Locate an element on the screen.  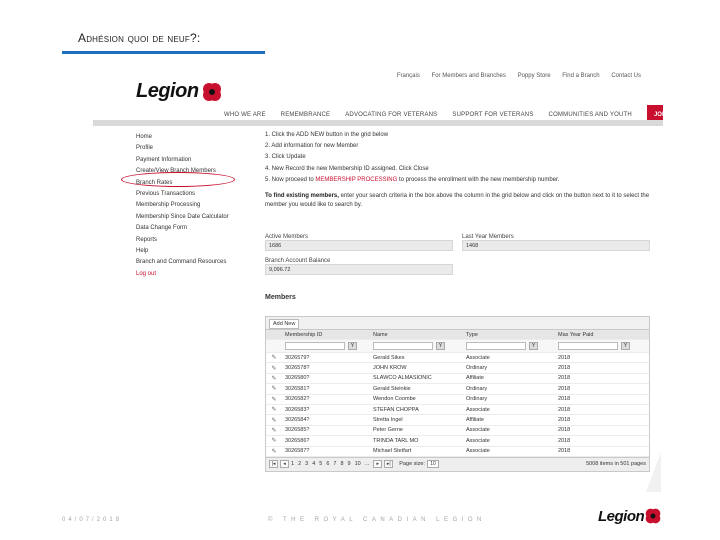
page-size-label: Page size: is located at coordinates (412, 464).